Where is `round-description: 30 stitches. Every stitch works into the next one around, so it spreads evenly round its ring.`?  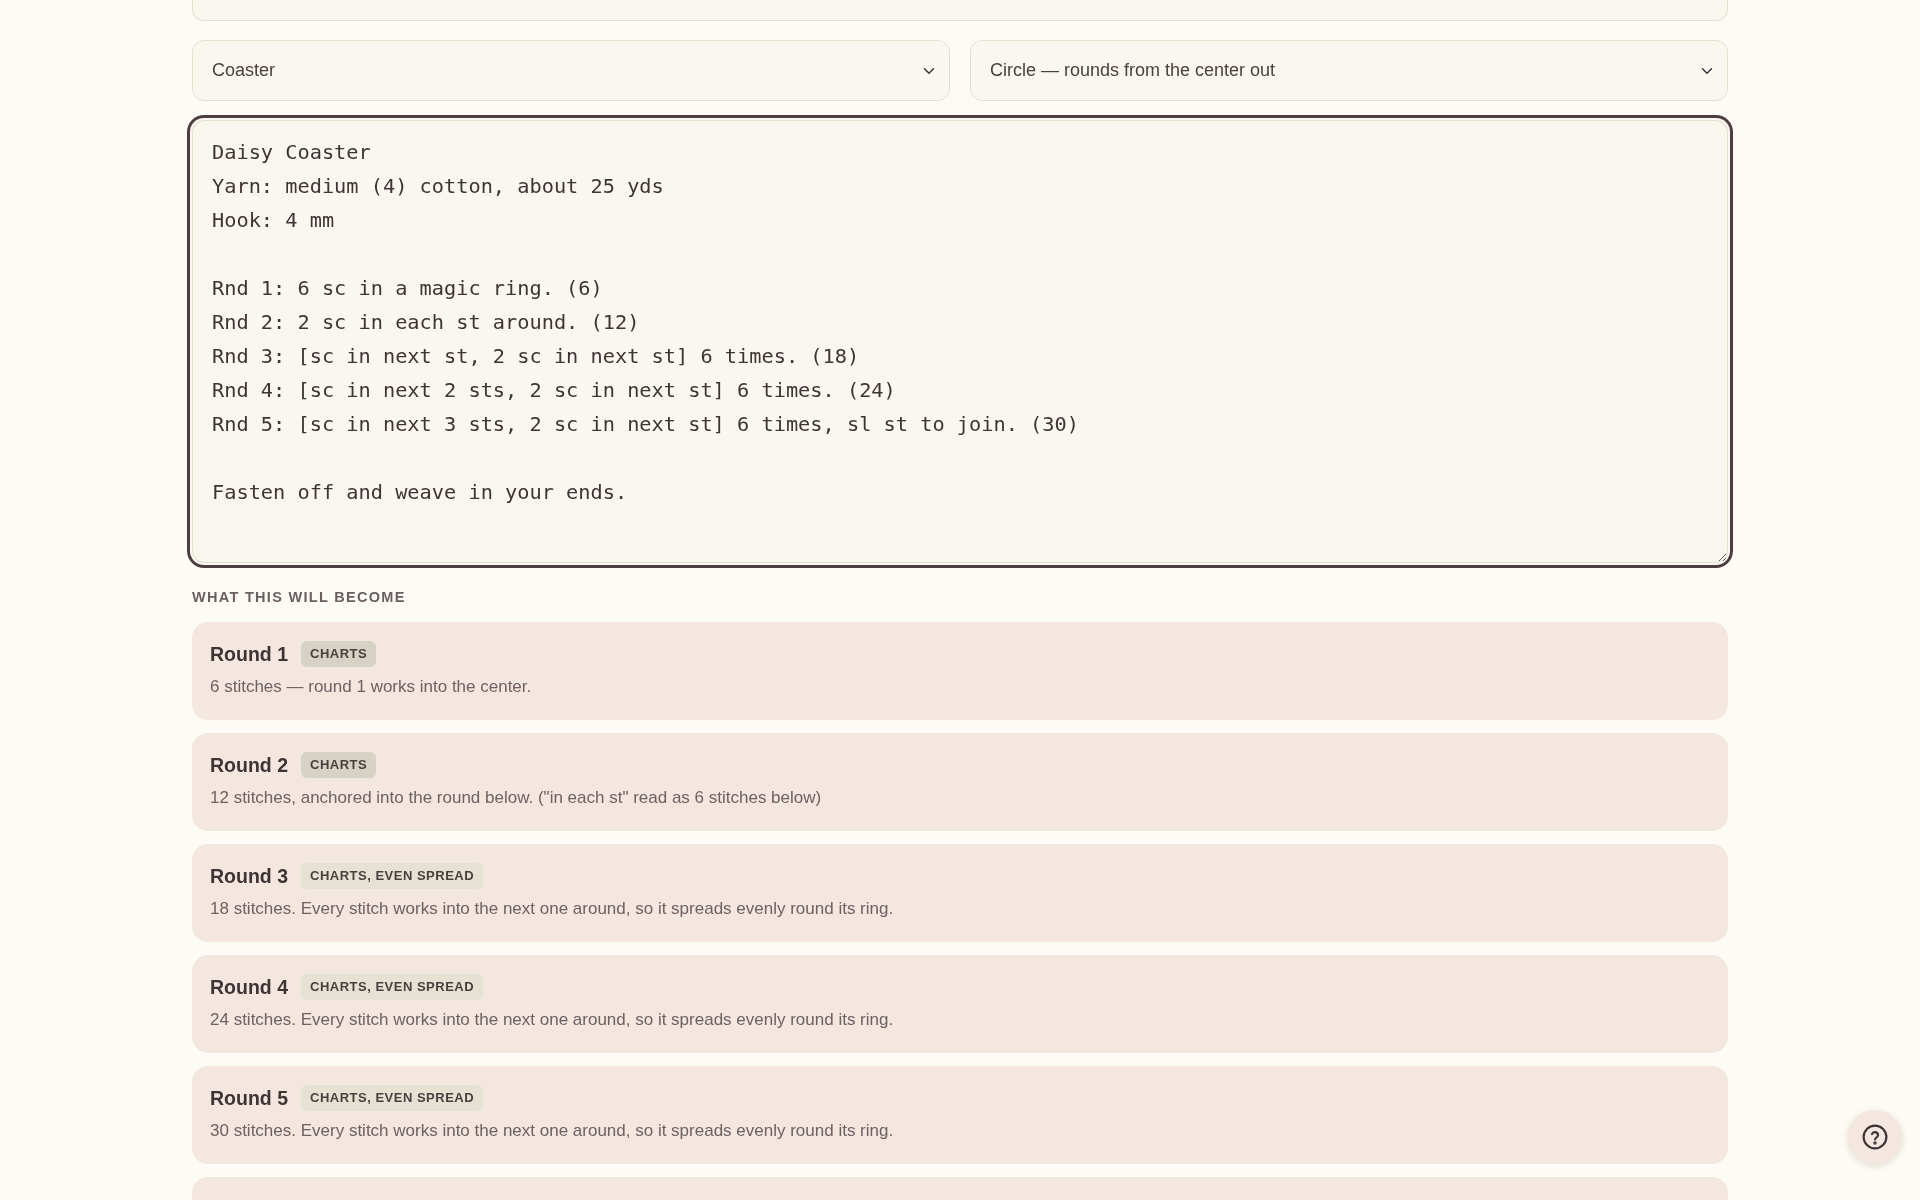 round-description: 30 stitches. Every stitch works into the next one around, so it spreads evenly round its ring. is located at coordinates (552, 1131).